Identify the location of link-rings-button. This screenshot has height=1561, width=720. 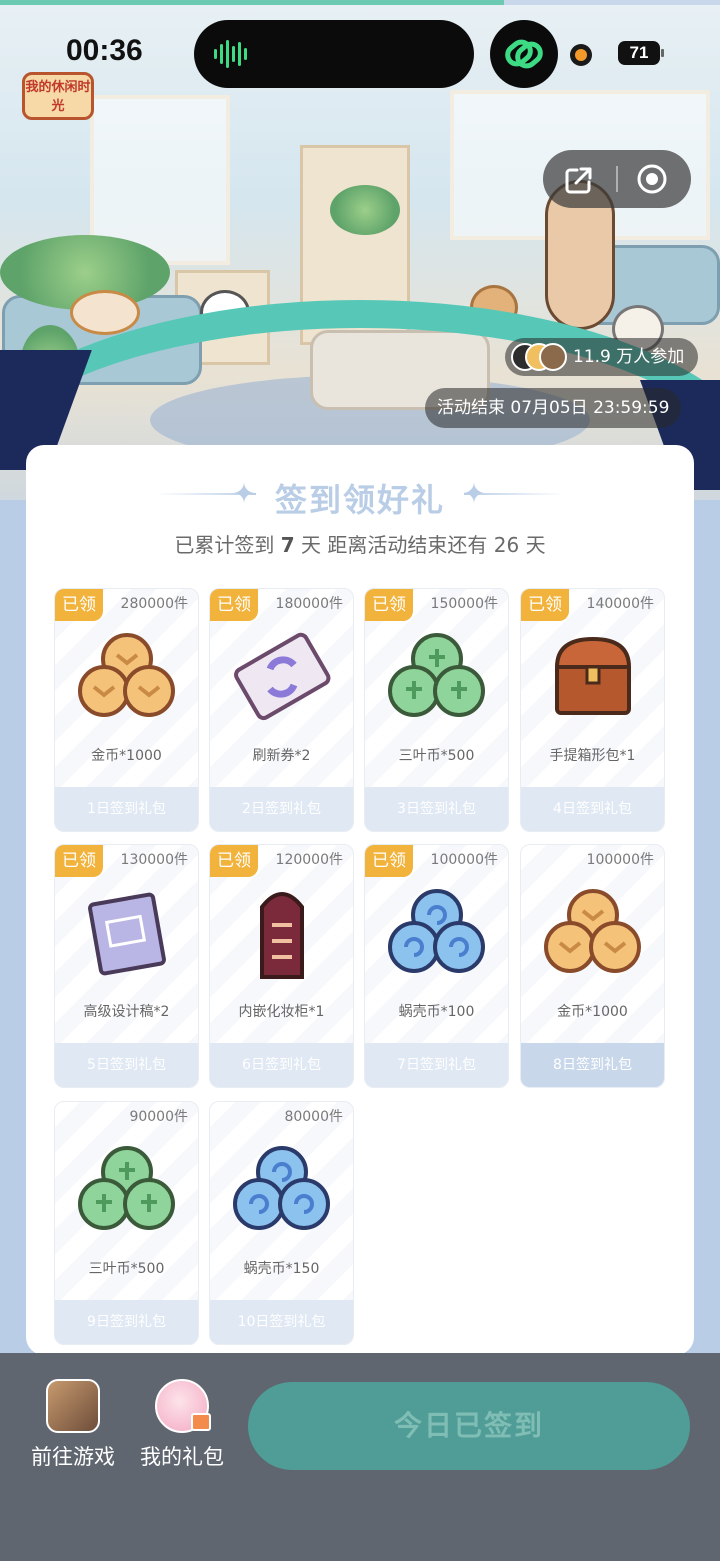
(524, 54).